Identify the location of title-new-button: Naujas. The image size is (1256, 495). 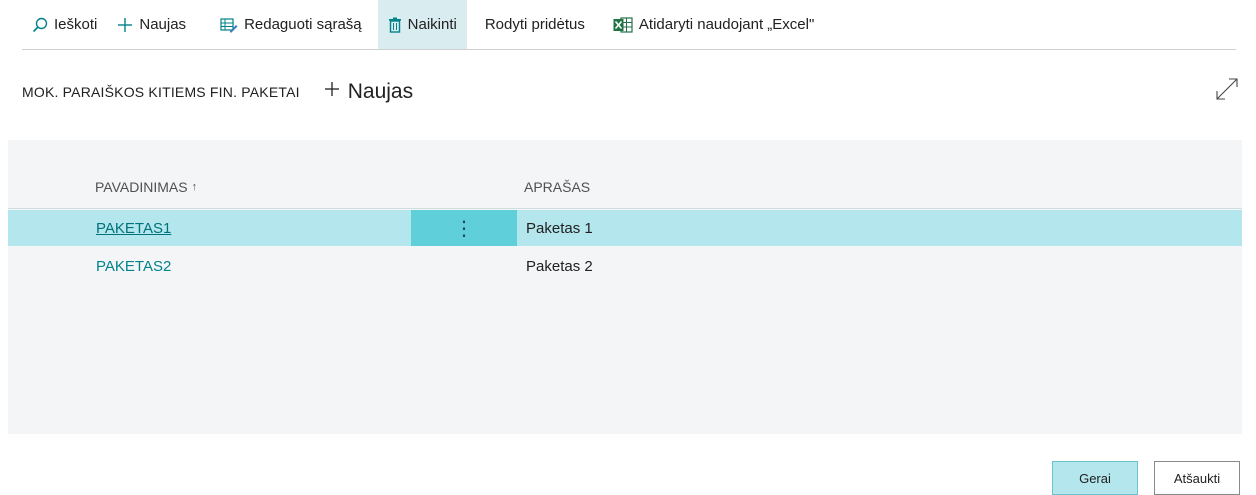
(367, 92).